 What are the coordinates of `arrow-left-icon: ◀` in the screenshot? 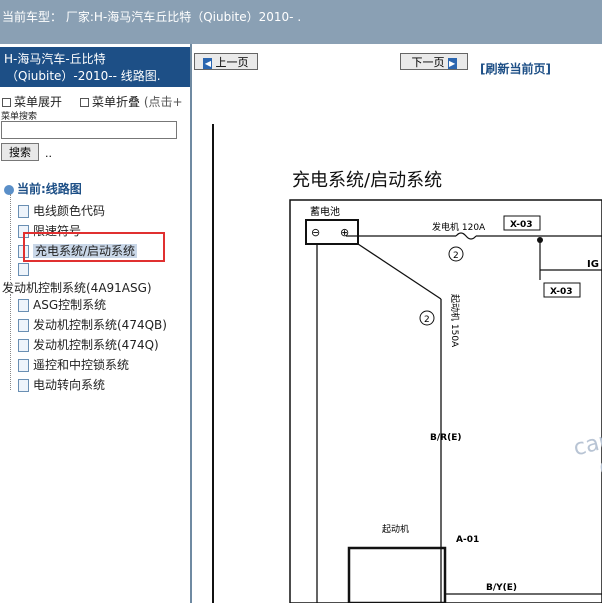 It's located at (208, 63).